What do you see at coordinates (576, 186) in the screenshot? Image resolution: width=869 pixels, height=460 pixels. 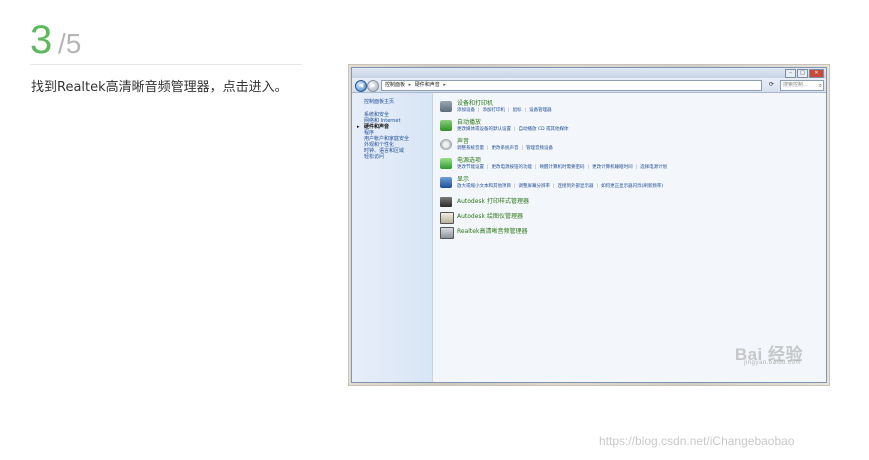 I see `category-link: 连接到外部显示器` at bounding box center [576, 186].